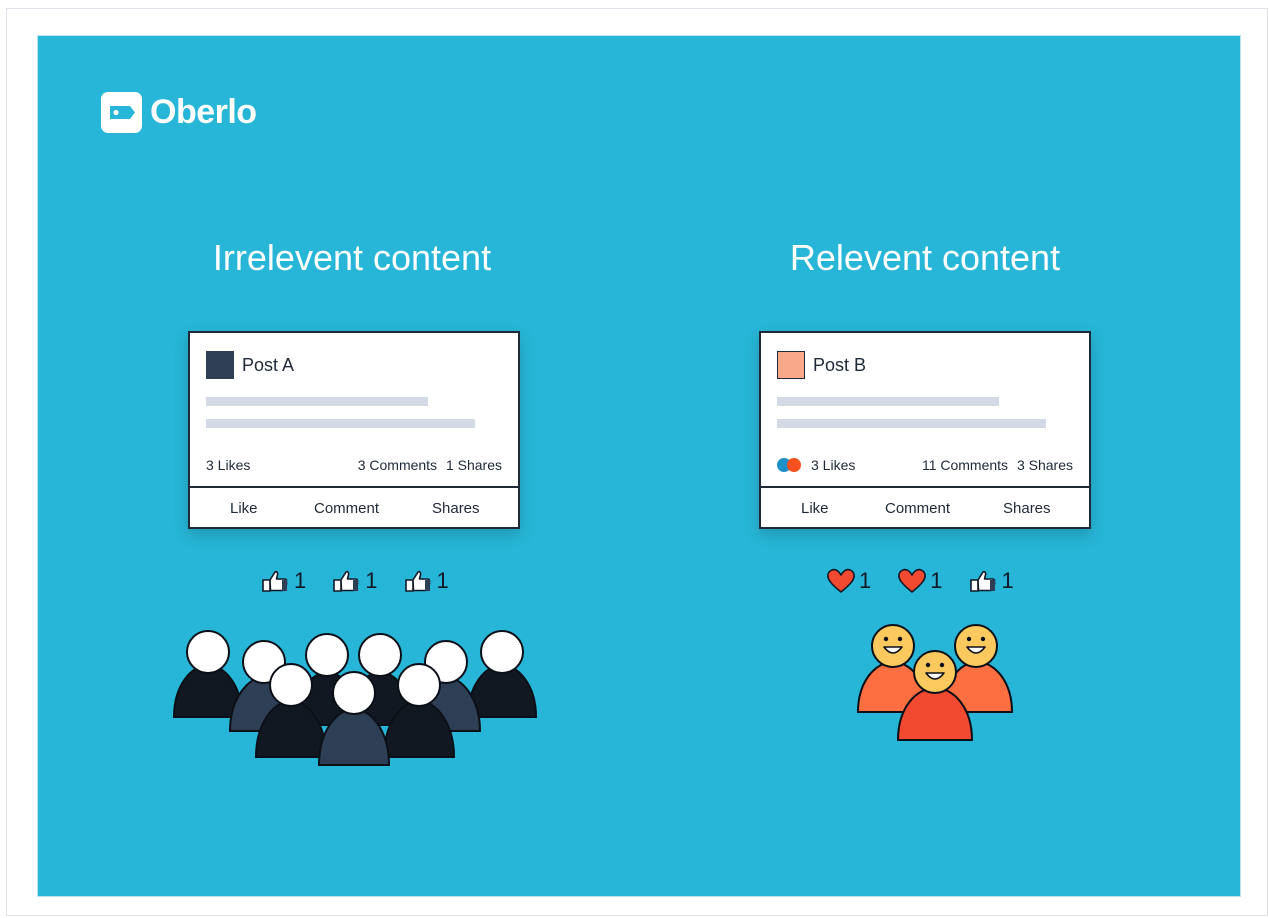  I want to click on comments-count: 11 Comments, so click(965, 465).